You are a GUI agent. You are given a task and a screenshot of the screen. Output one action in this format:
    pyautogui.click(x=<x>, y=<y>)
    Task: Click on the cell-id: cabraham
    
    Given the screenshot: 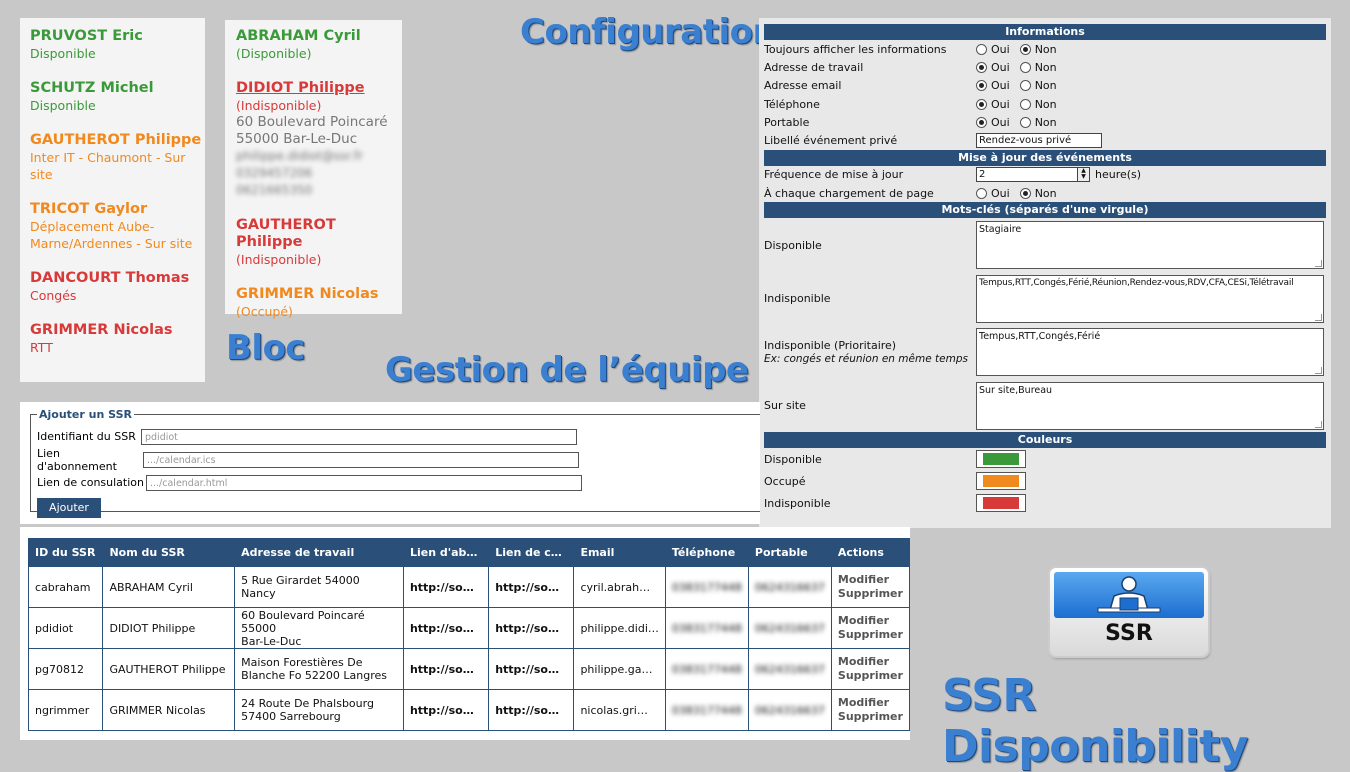 What is the action you would take?
    pyautogui.click(x=65, y=587)
    